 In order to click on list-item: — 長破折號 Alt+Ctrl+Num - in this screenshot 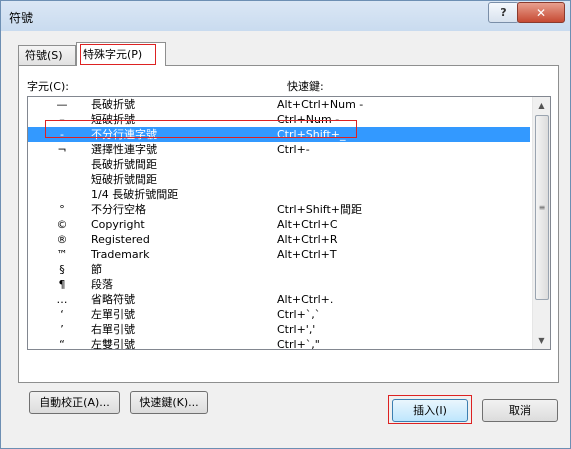, I will do `click(279, 104)`.